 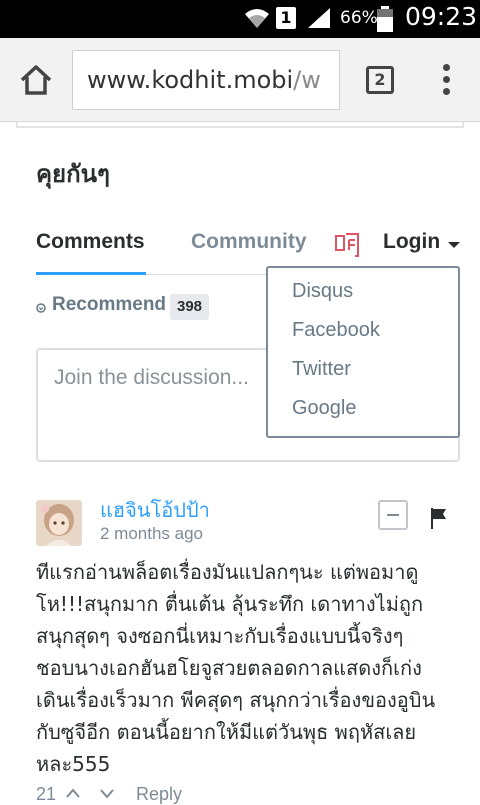 I want to click on browser-toolbar: www.kodhit.mobi/w 2, so click(x=240, y=80).